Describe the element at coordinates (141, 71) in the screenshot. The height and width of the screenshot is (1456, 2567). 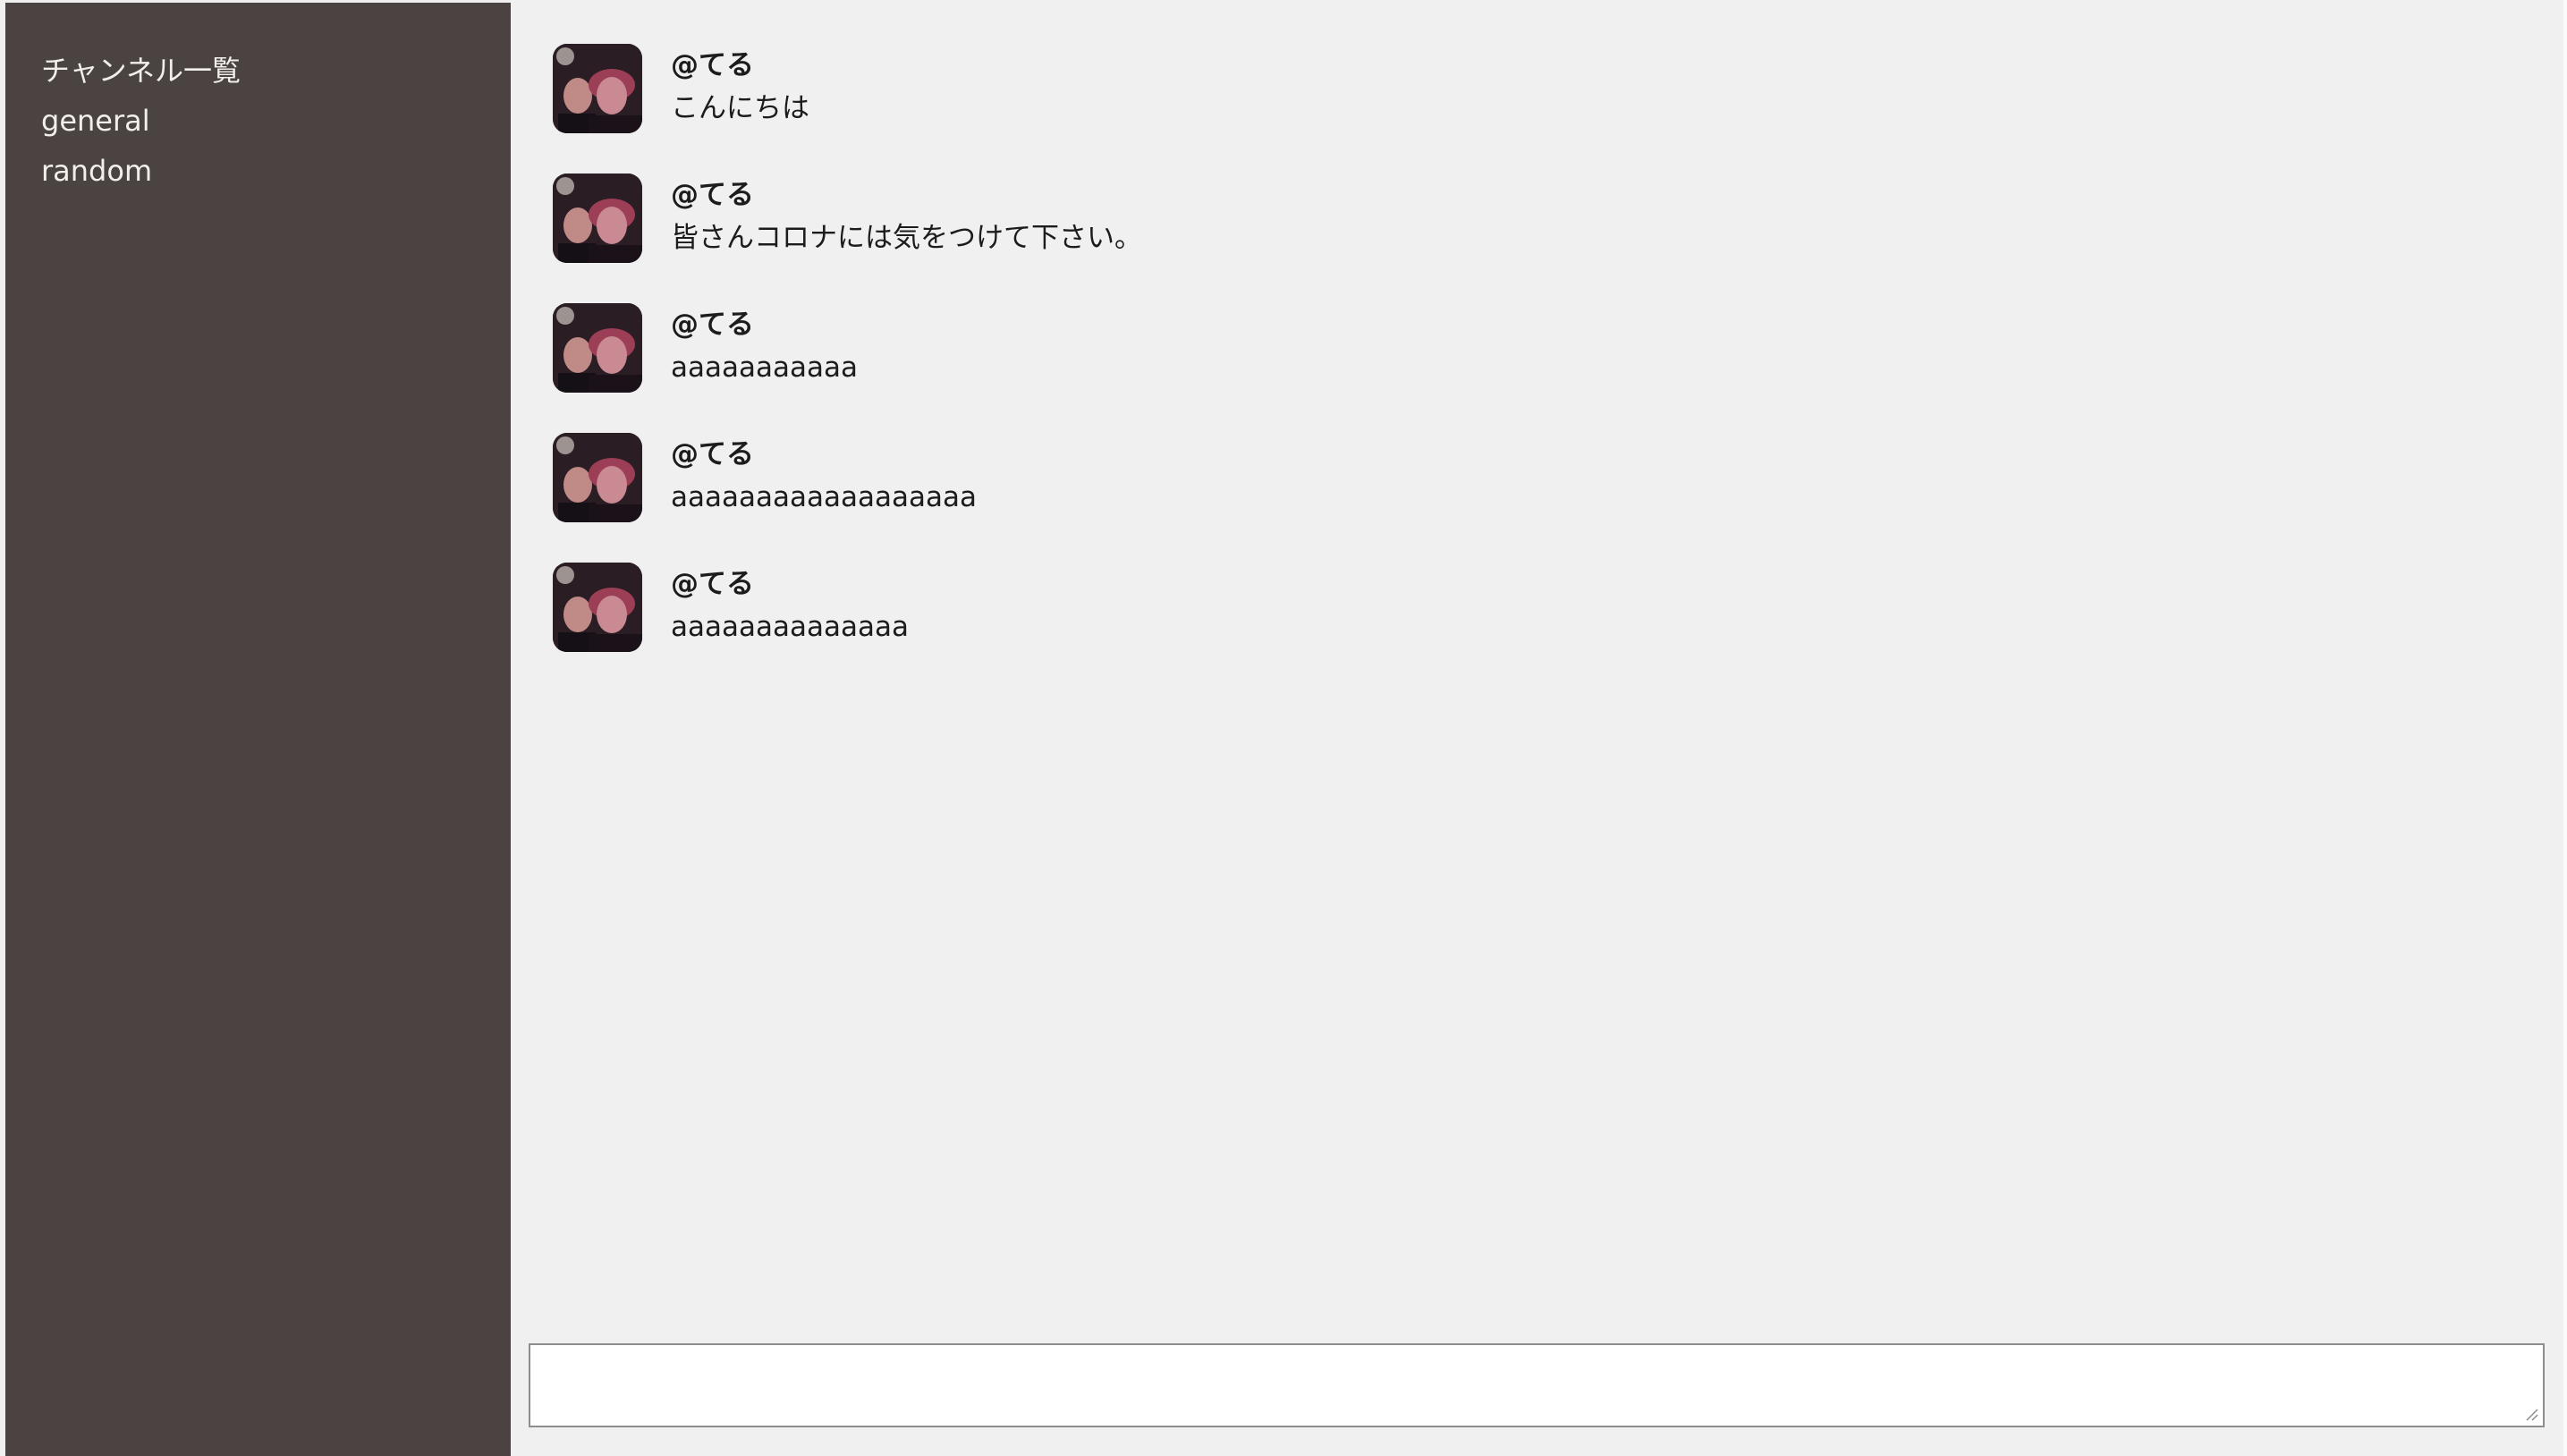
I see `channel-list-heading: チャンネル一覧` at that location.